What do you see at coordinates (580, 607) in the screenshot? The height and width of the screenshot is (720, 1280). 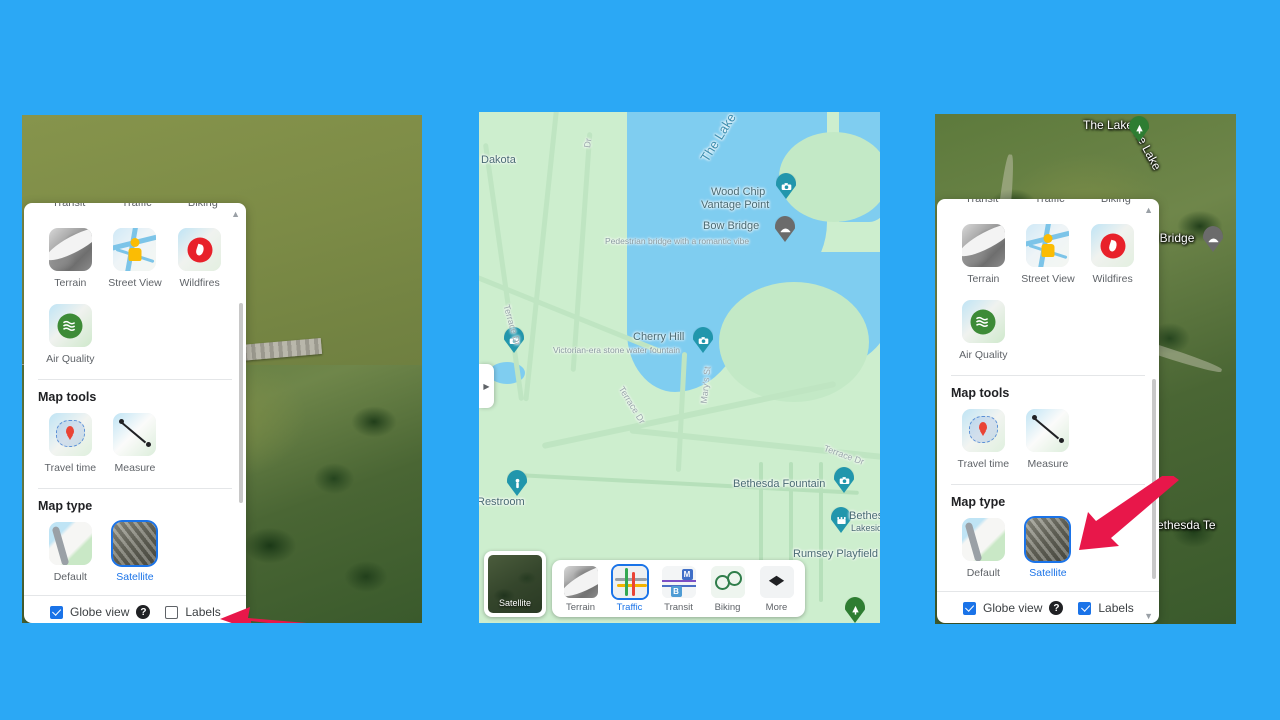 I see `strip-label: Terrain` at bounding box center [580, 607].